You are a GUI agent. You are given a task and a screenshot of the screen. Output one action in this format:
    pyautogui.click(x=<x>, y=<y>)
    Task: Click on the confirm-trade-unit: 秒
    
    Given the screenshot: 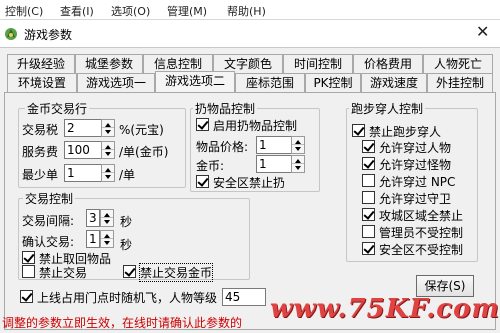 What is the action you would take?
    pyautogui.click(x=126, y=245)
    